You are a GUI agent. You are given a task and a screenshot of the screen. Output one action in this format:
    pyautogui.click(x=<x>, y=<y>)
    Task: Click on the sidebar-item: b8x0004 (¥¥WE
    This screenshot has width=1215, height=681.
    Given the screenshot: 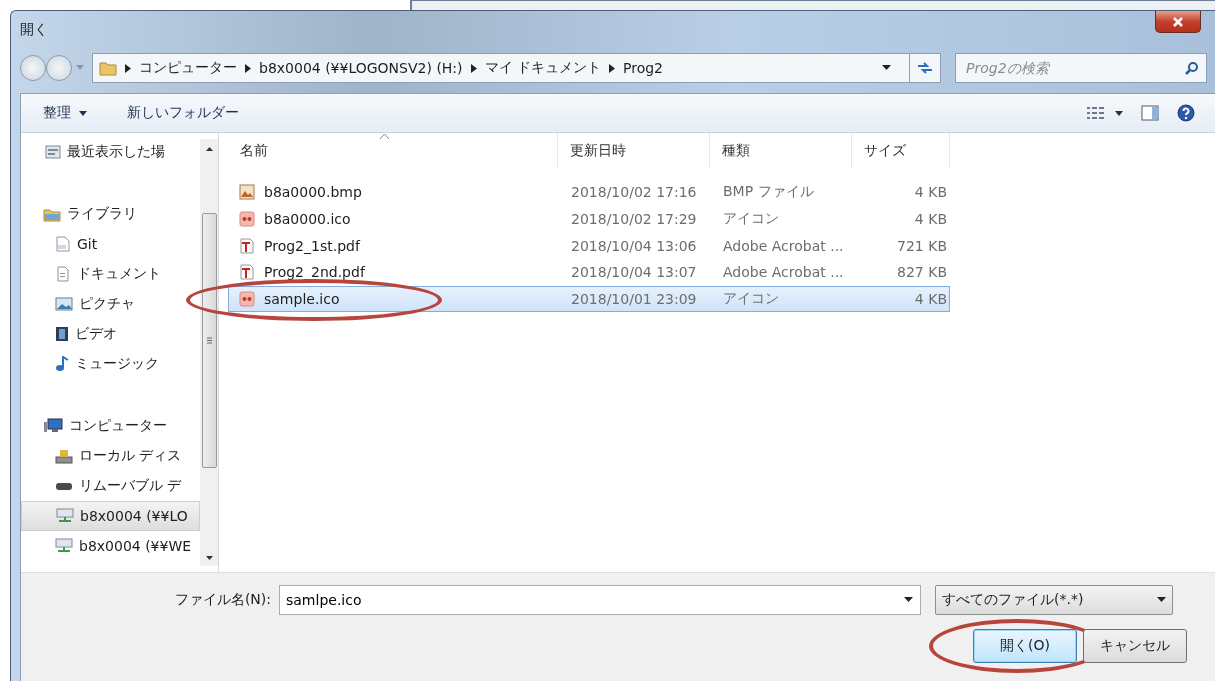 What is the action you would take?
    pyautogui.click(x=110, y=546)
    